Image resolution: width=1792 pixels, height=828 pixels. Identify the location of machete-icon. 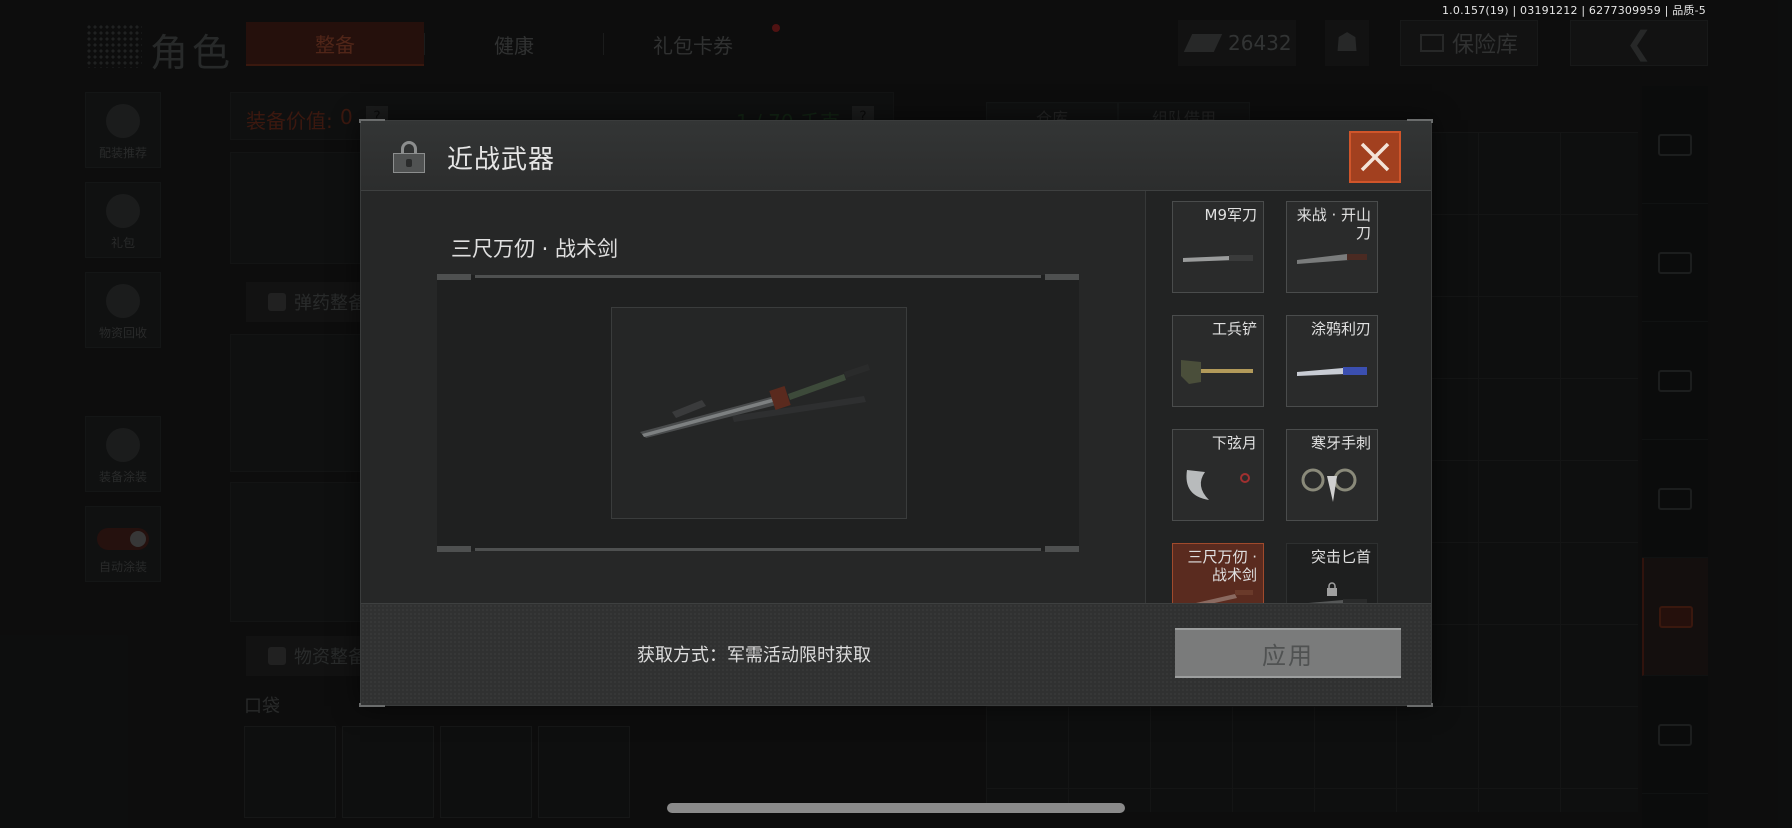
(1332, 259).